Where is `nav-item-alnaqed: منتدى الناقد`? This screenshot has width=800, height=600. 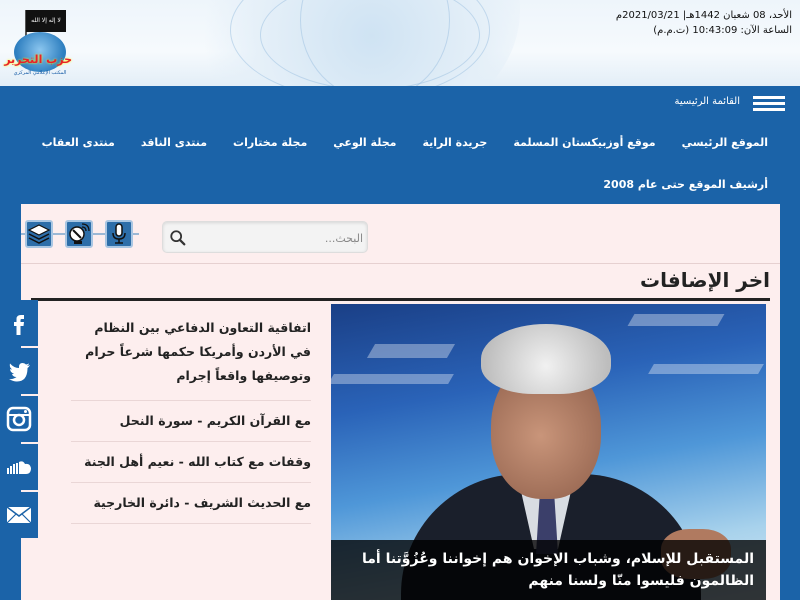
nav-item-alnaqed: منتدى الناقد is located at coordinates (174, 142).